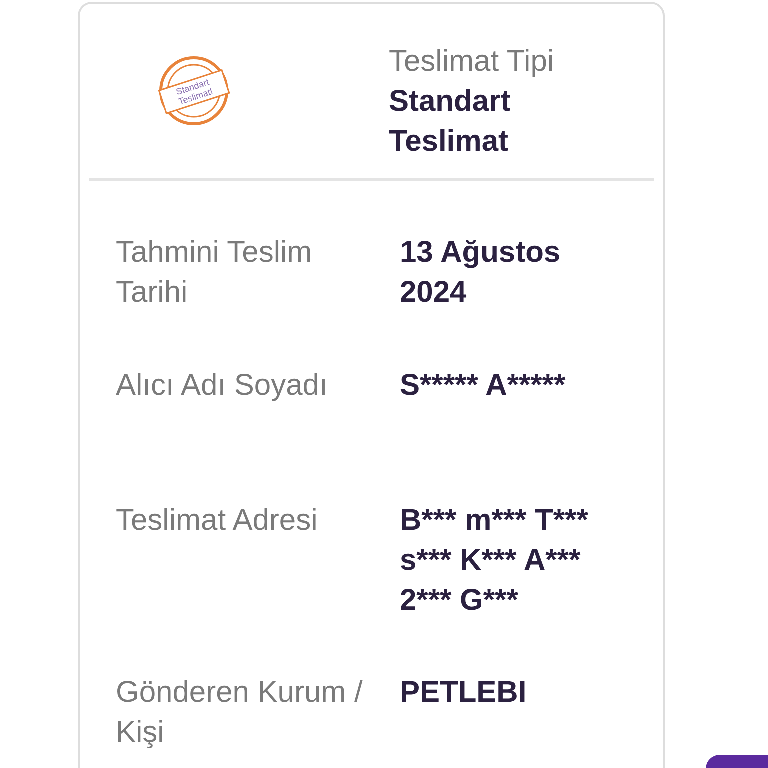 The height and width of the screenshot is (768, 768). What do you see at coordinates (481, 273) in the screenshot?
I see `field-value: 13 Ağustos 2024` at bounding box center [481, 273].